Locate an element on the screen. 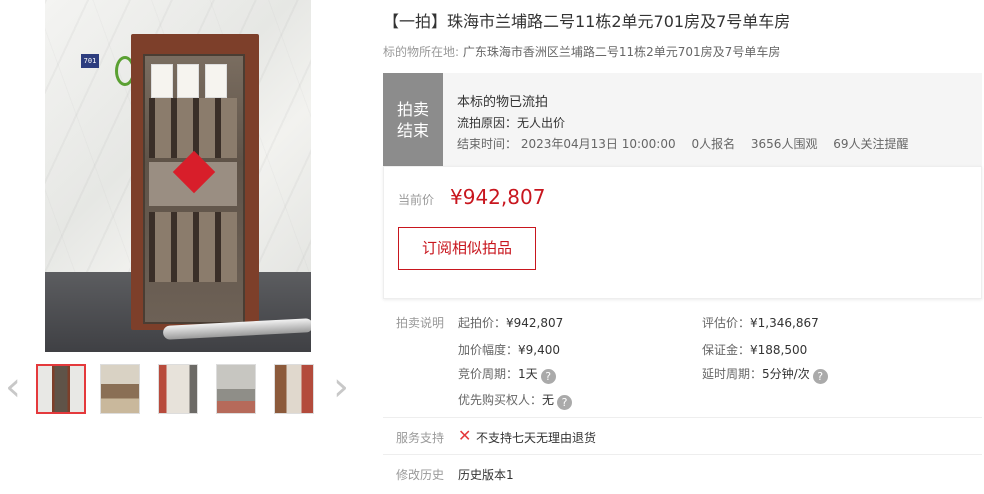  subscribe-similar-button: 订阅相似拍品 is located at coordinates (467, 248).